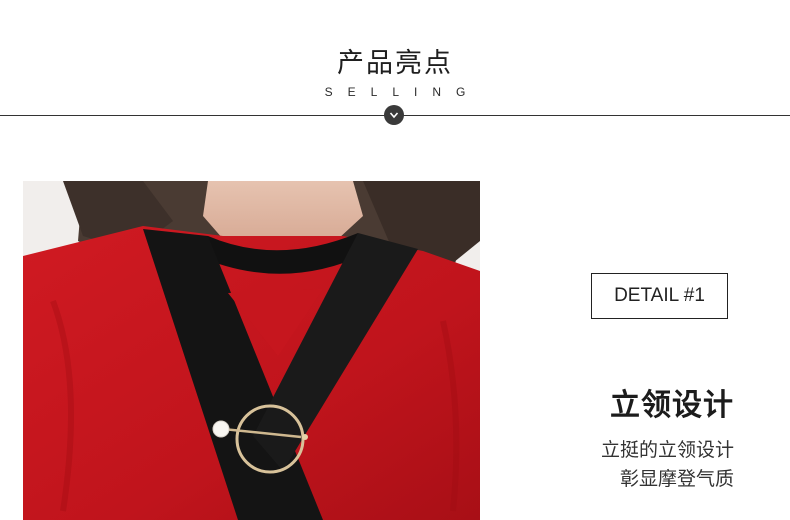  I want to click on section-title: 产品亮点, so click(395, 63).